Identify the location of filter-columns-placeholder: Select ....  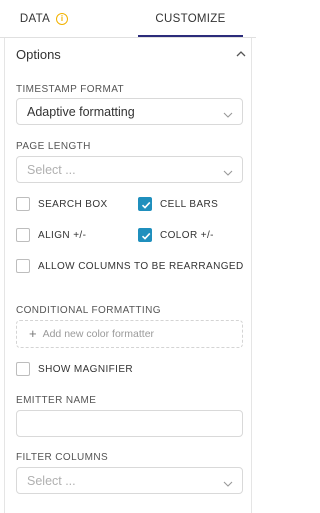
(51, 480).